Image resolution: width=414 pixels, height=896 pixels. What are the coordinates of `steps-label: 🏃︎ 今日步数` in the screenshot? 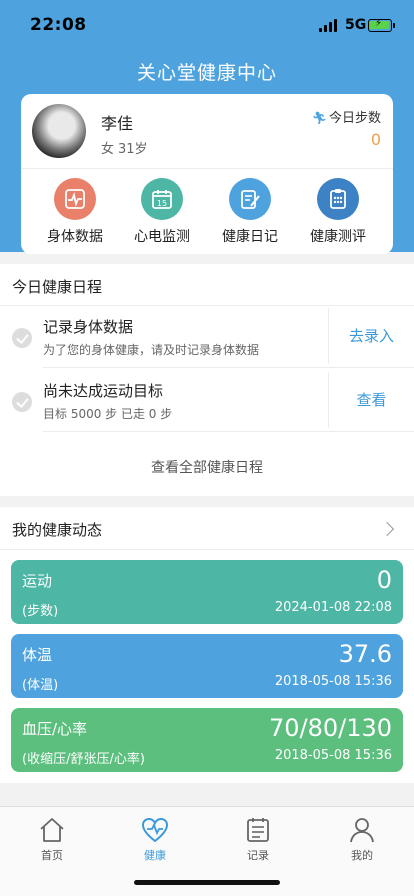 It's located at (346, 118).